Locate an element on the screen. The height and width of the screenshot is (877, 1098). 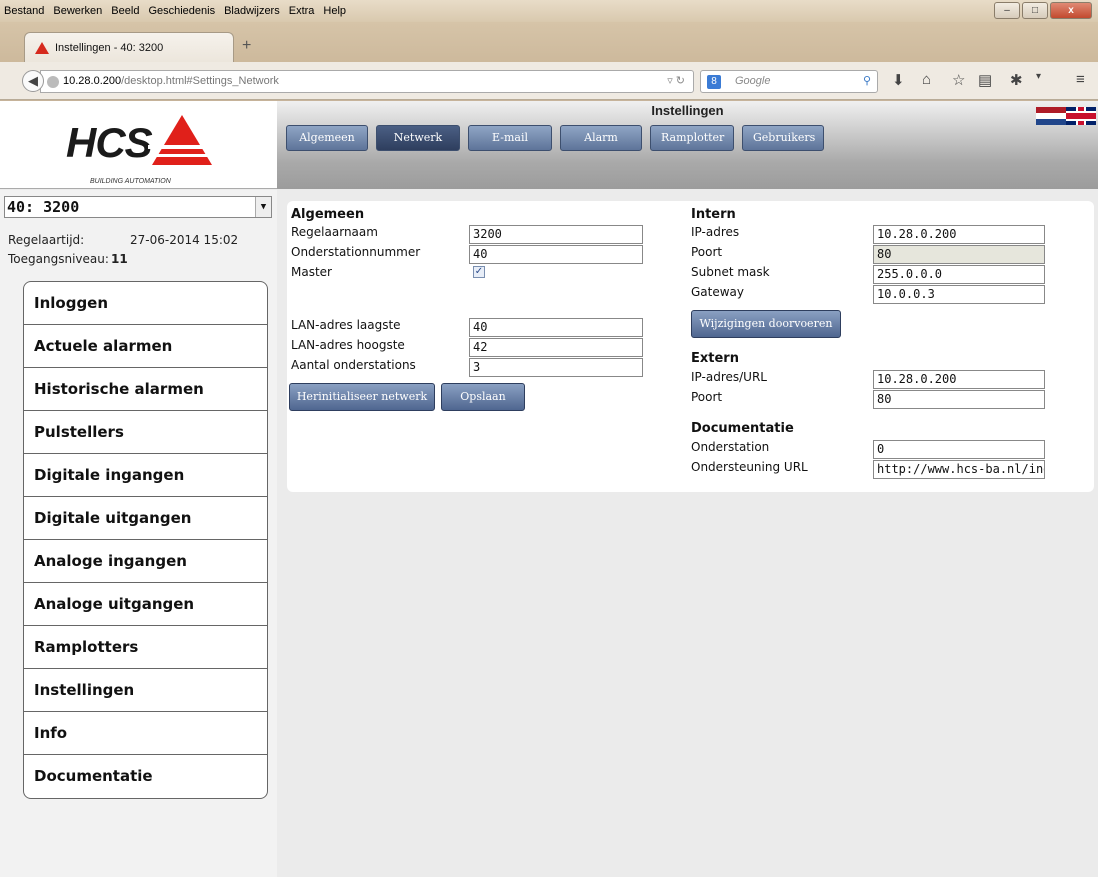
tab-alarm: Alarm is located at coordinates (601, 138).